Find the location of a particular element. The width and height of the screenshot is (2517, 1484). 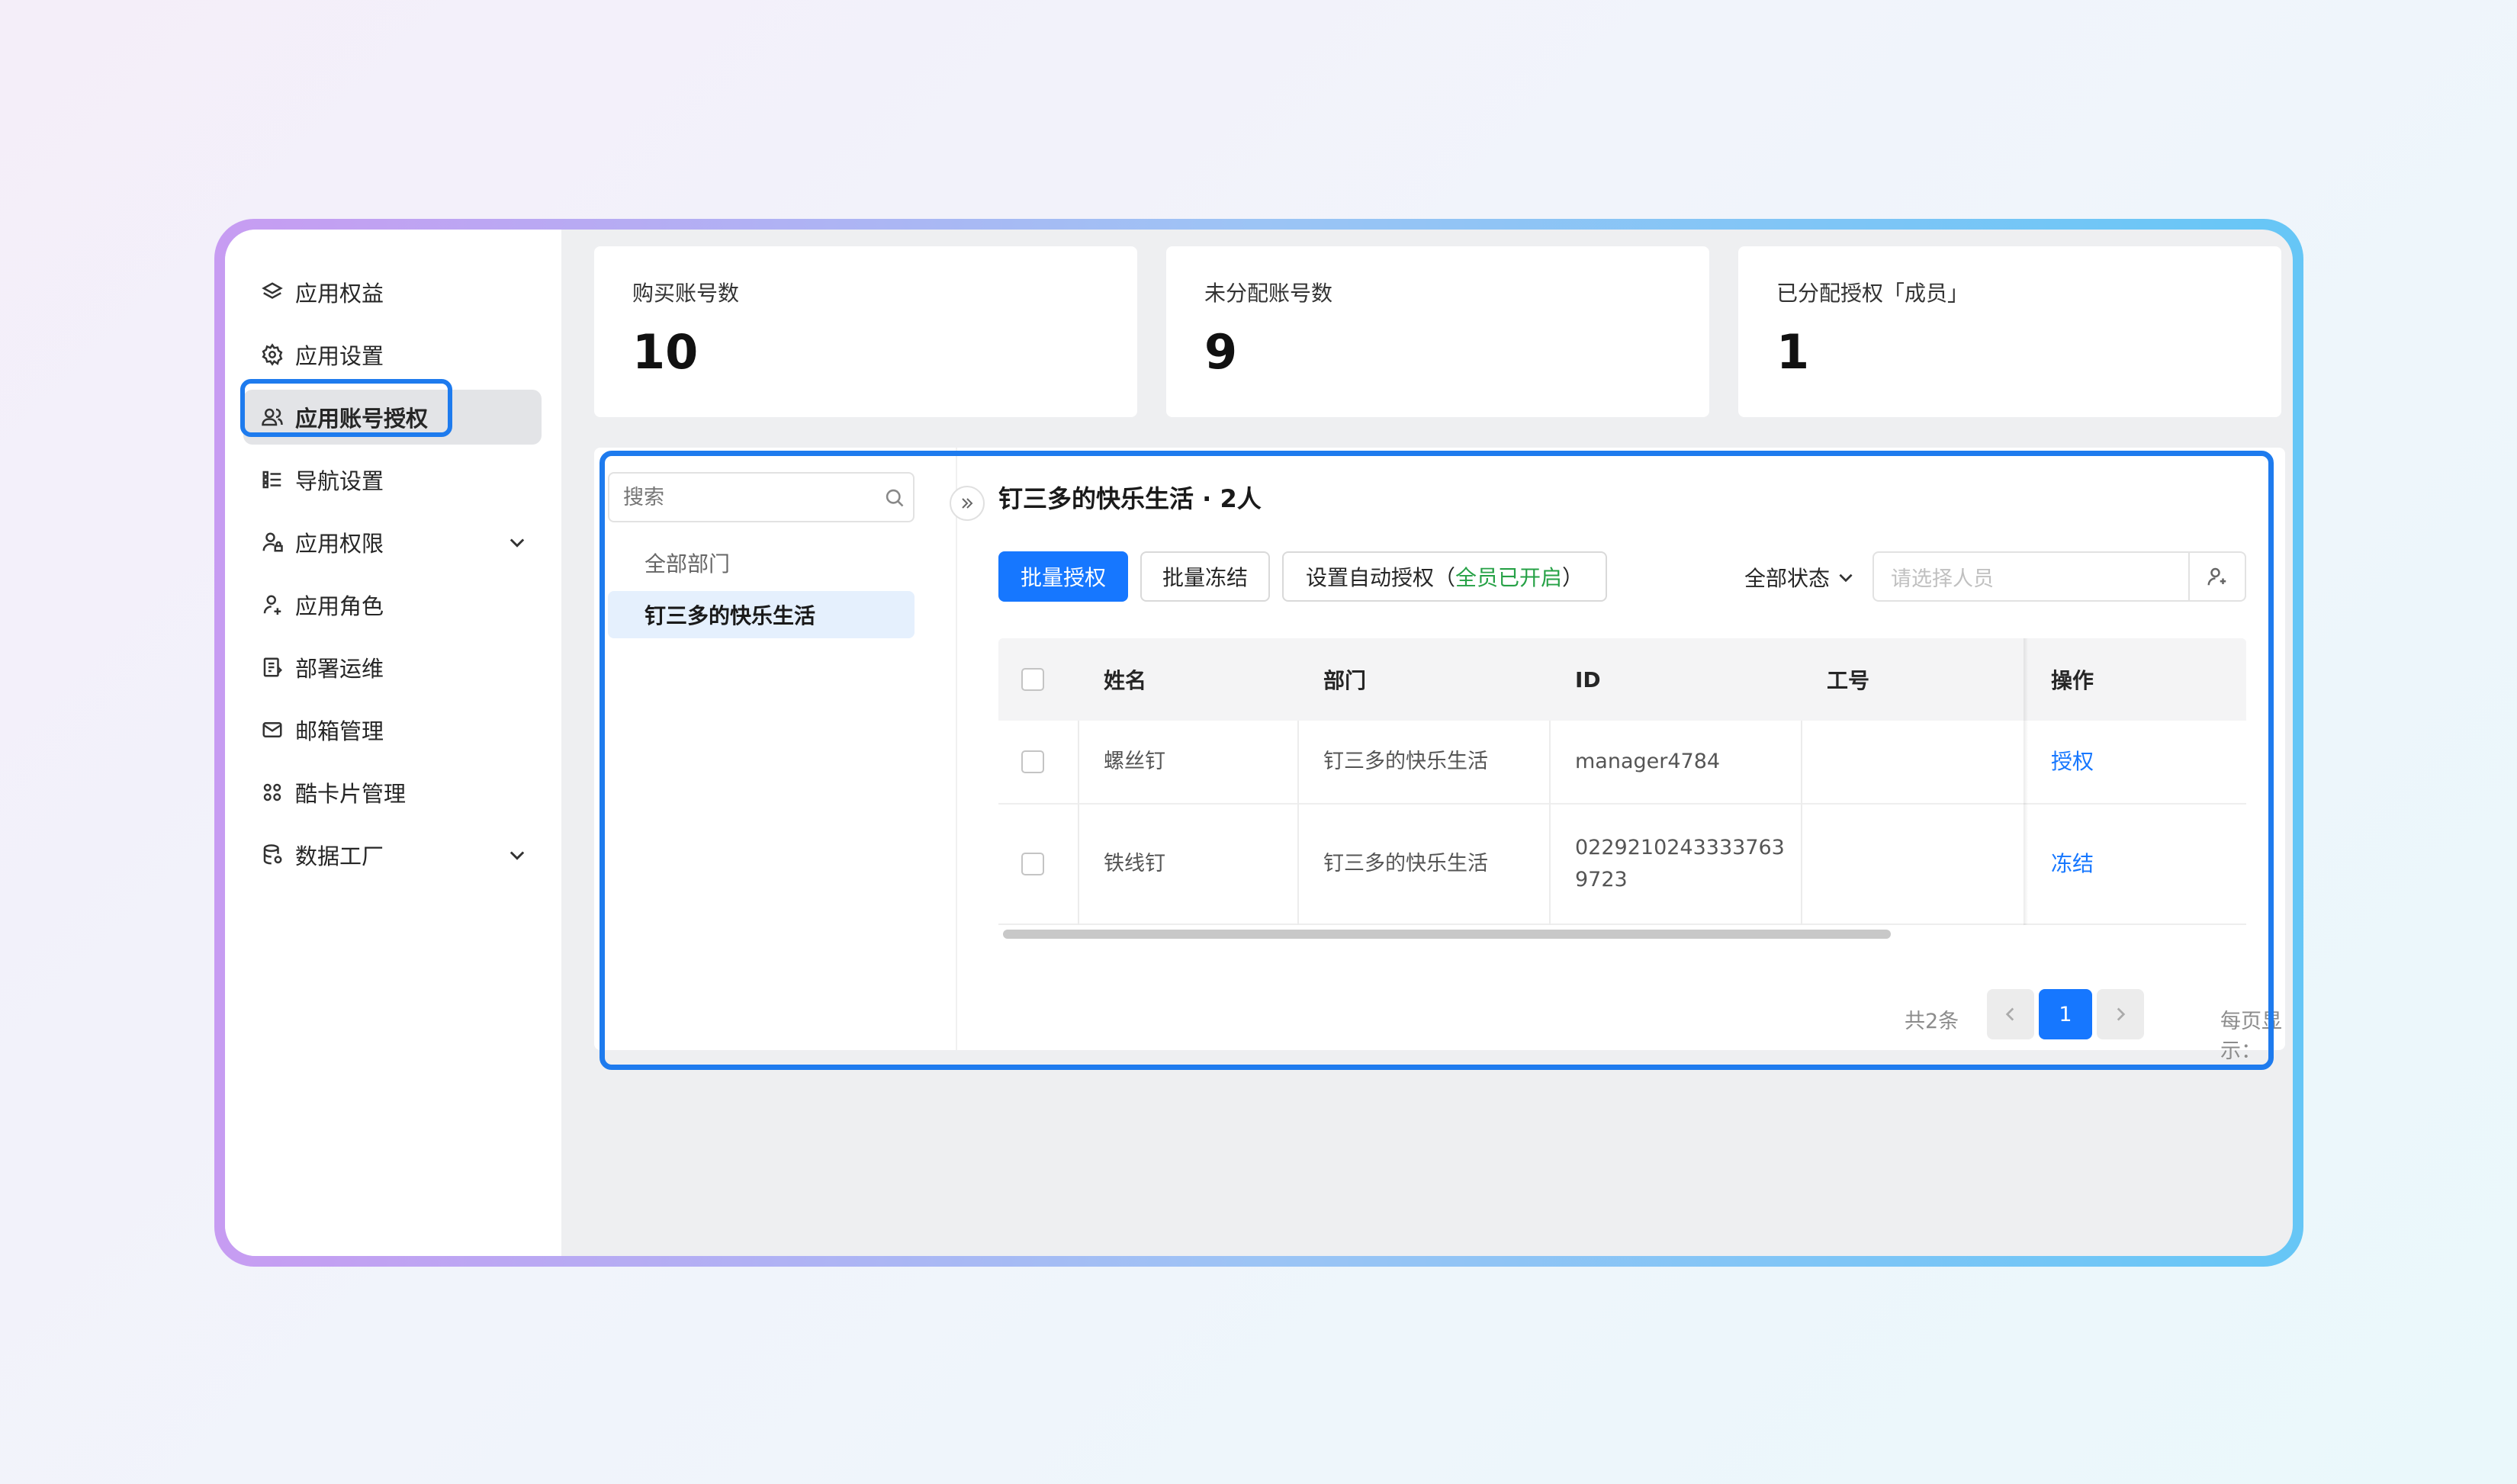

stat-value: 10 is located at coordinates (665, 352).